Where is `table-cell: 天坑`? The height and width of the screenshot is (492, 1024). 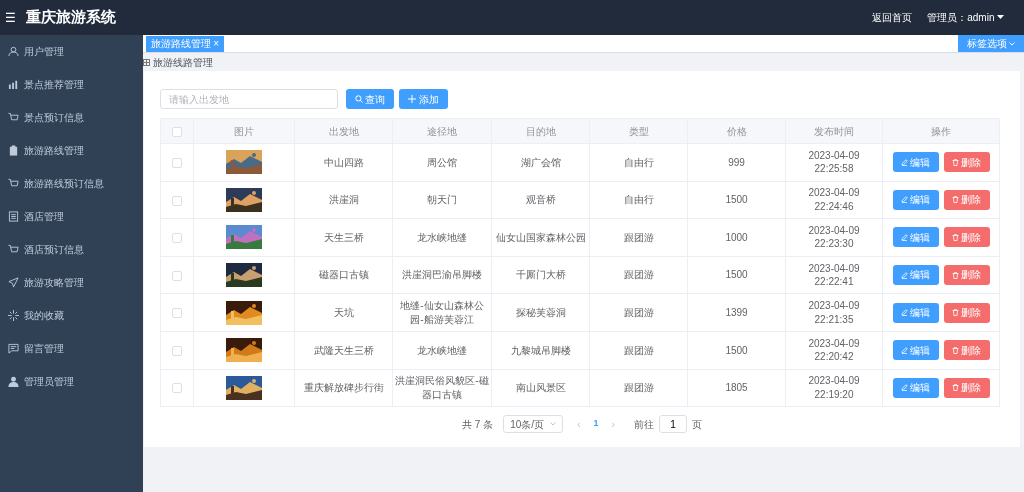 table-cell: 天坑 is located at coordinates (343, 312).